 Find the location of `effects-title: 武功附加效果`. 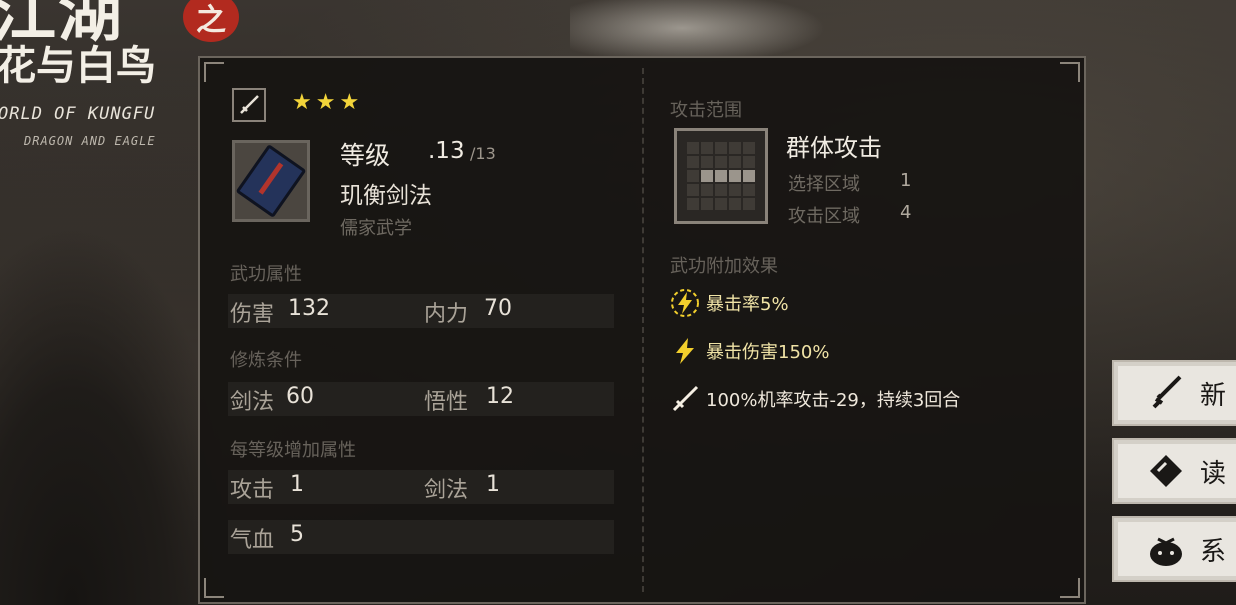

effects-title: 武功附加效果 is located at coordinates (724, 266).